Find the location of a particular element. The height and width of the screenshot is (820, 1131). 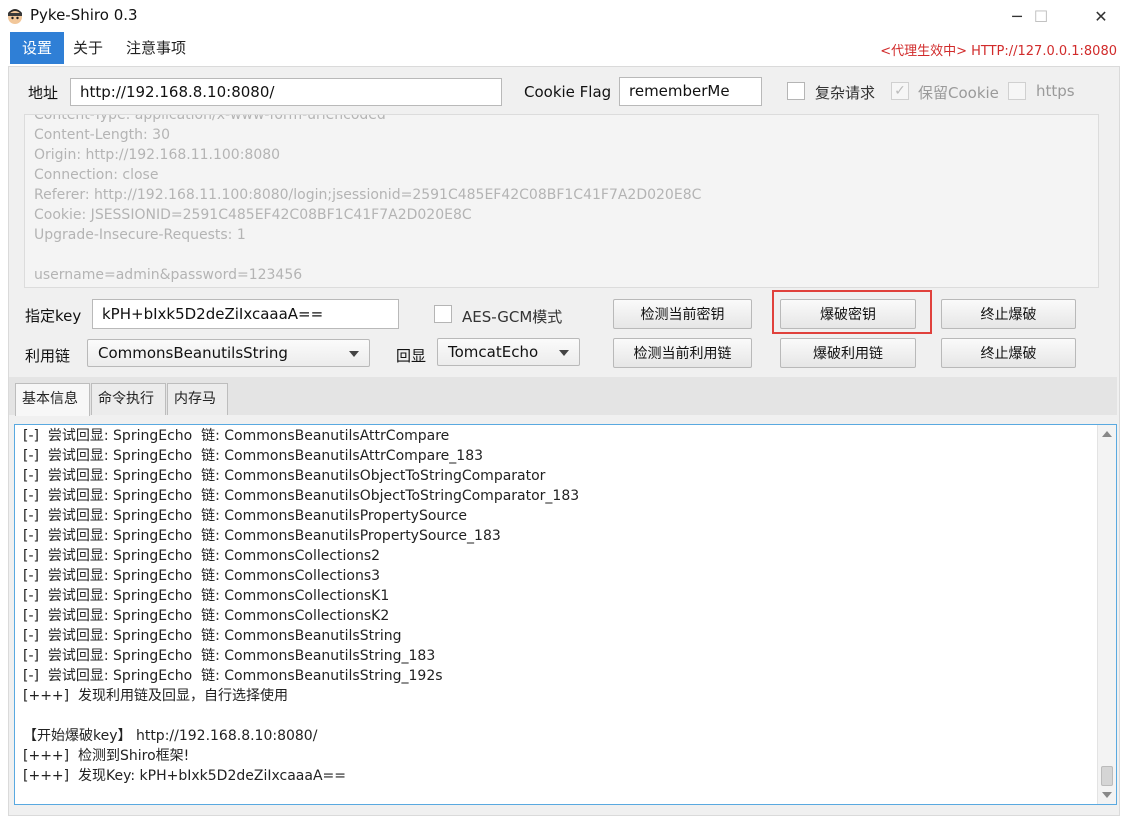

app-logo-icon is located at coordinates (15, 16).